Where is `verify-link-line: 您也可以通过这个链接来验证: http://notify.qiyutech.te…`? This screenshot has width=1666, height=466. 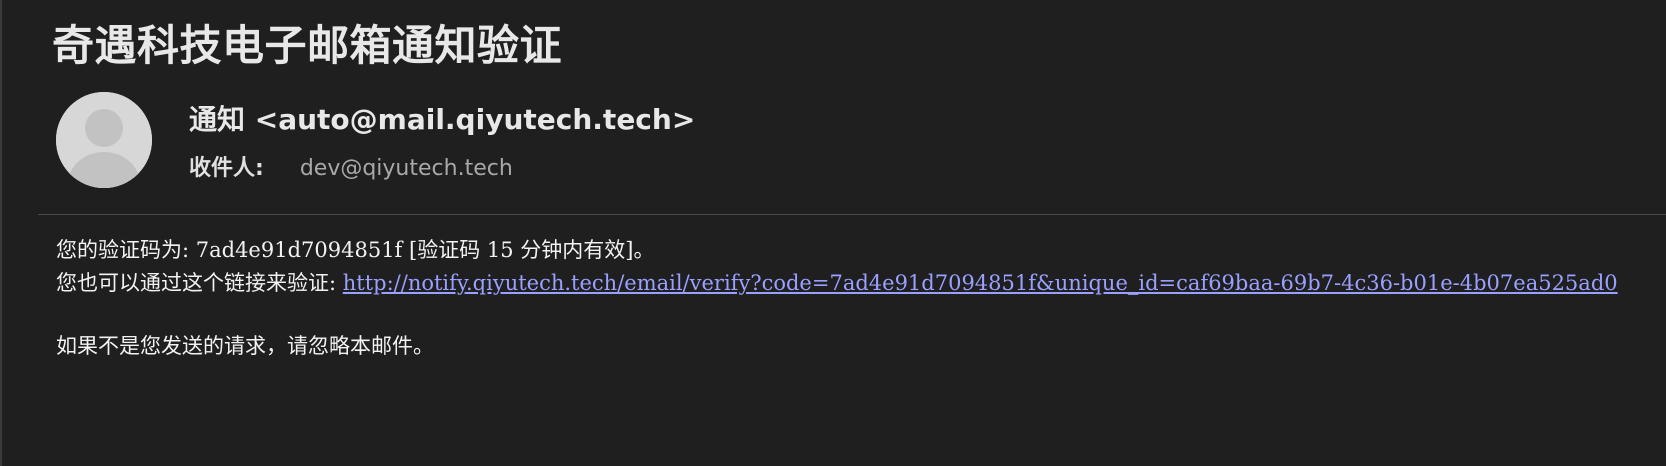
verify-link-line: 您也可以通过这个链接来验证: http://notify.qiyutech.te… is located at coordinates (837, 283).